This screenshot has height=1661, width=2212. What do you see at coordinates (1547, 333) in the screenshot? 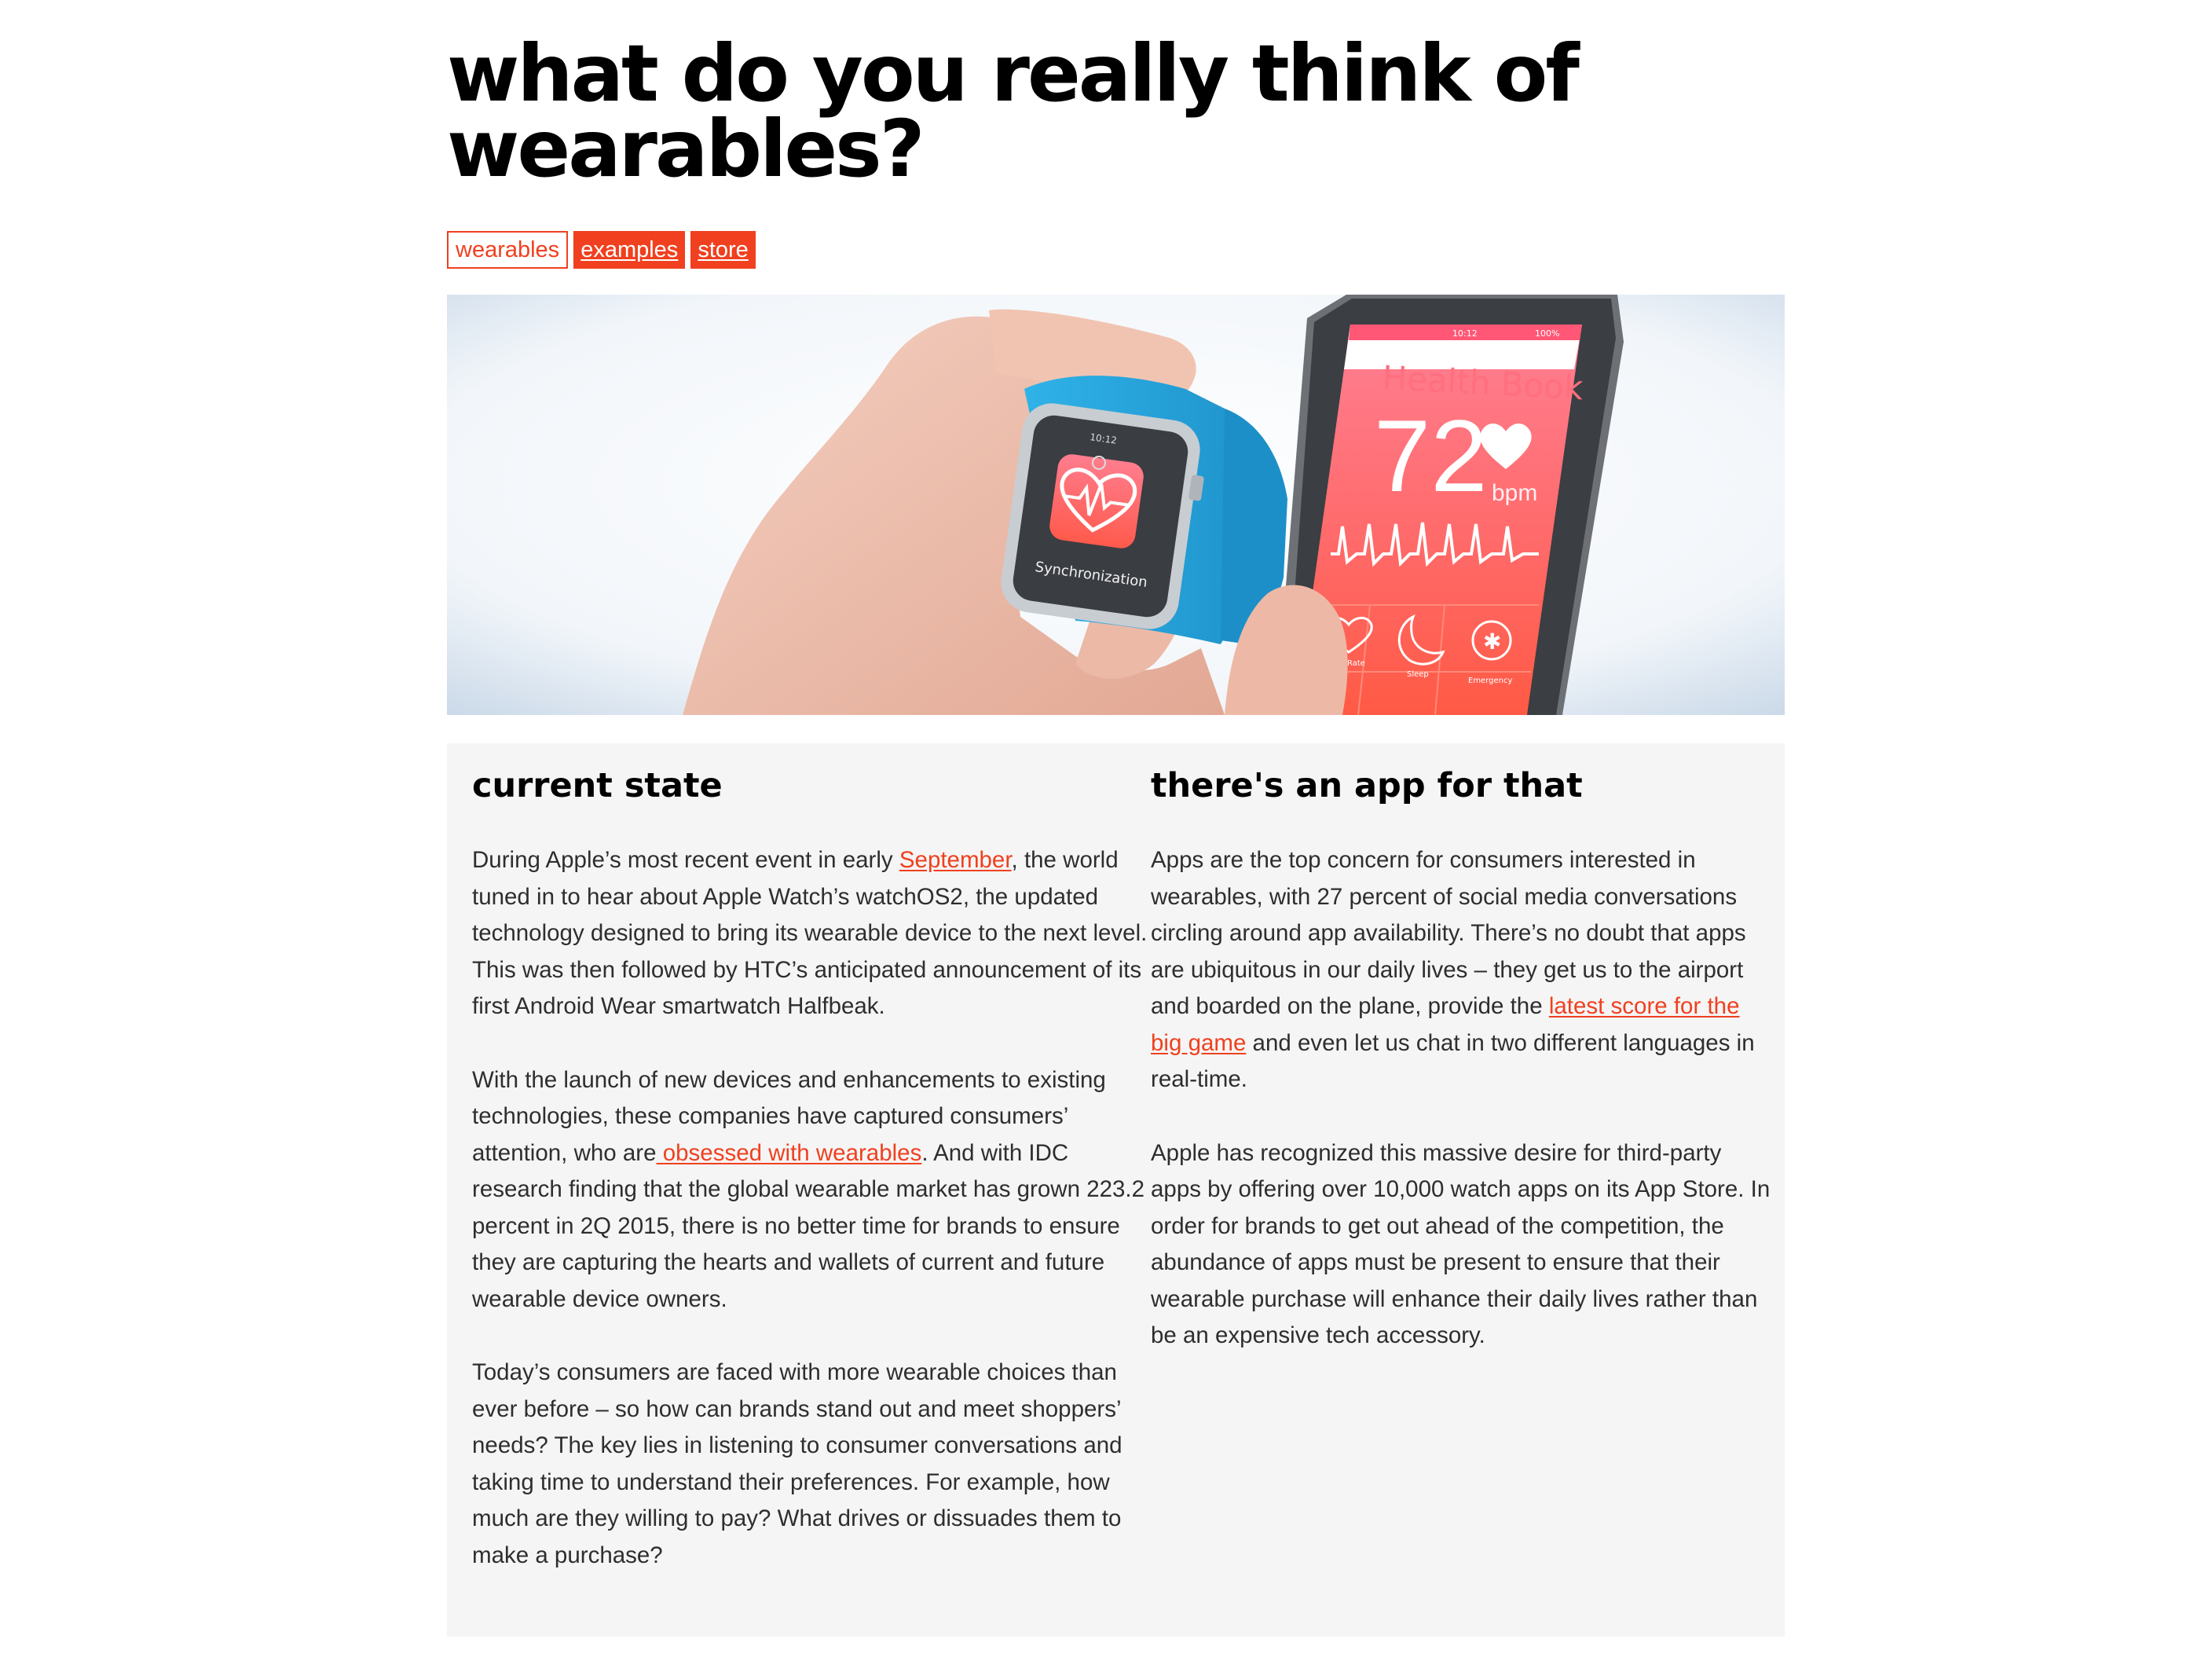
I see `phone-battery: 100%` at bounding box center [1547, 333].